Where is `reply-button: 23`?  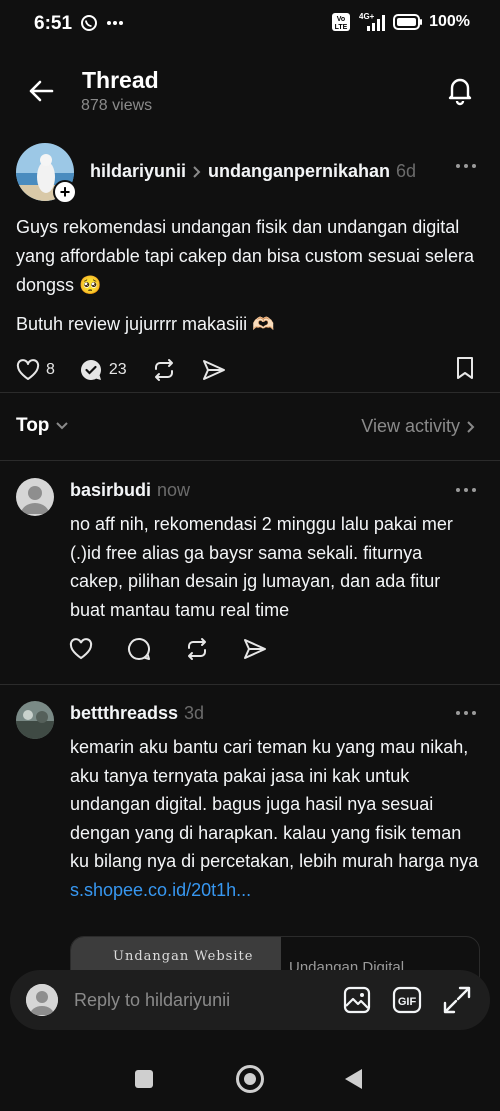 reply-button: 23 is located at coordinates (103, 370).